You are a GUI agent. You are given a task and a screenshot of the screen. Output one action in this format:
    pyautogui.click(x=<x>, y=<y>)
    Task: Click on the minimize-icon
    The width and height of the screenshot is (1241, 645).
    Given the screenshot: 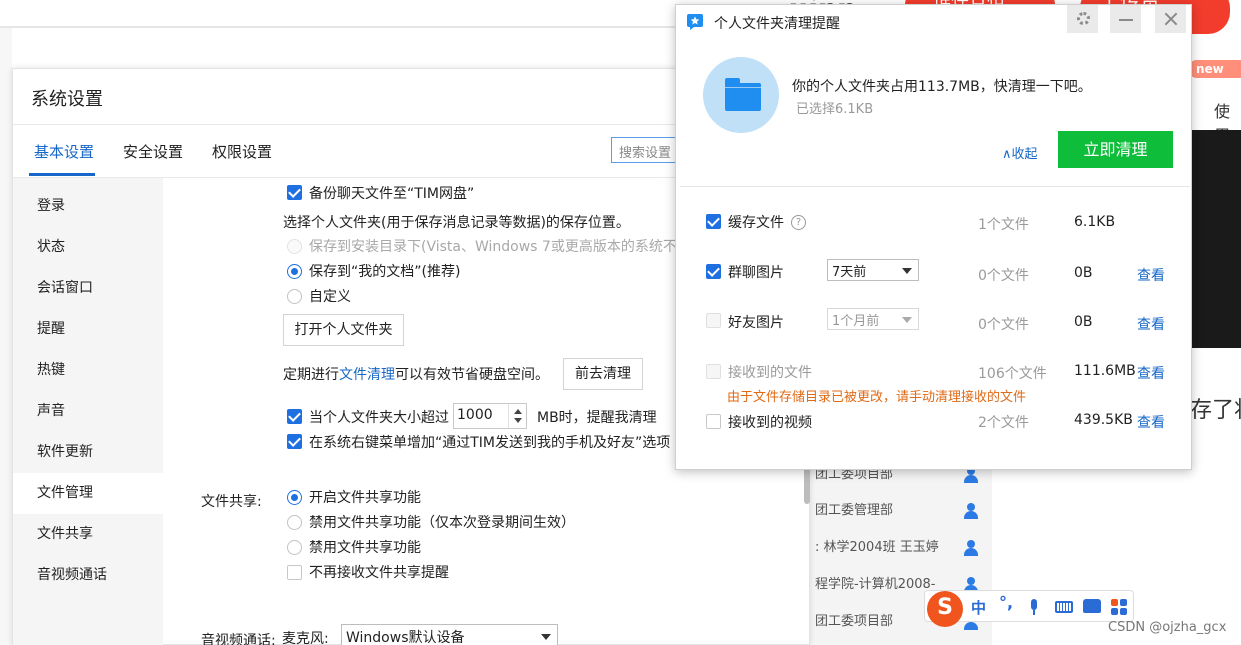 What is the action you would take?
    pyautogui.click(x=1126, y=20)
    